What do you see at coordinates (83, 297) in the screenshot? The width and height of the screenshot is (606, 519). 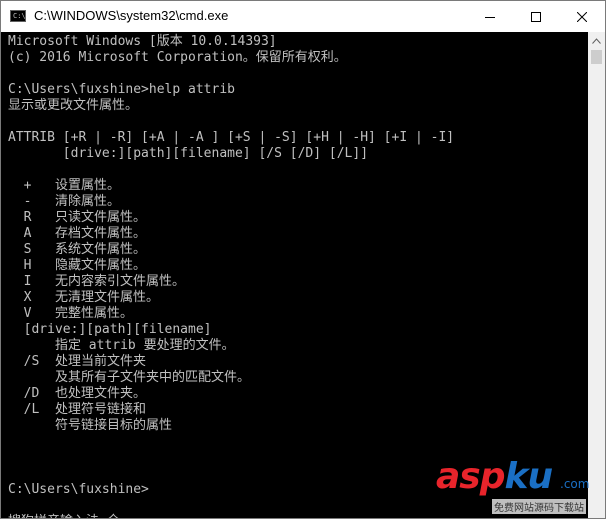 I see `console-line: X 无清理文件属性。` at bounding box center [83, 297].